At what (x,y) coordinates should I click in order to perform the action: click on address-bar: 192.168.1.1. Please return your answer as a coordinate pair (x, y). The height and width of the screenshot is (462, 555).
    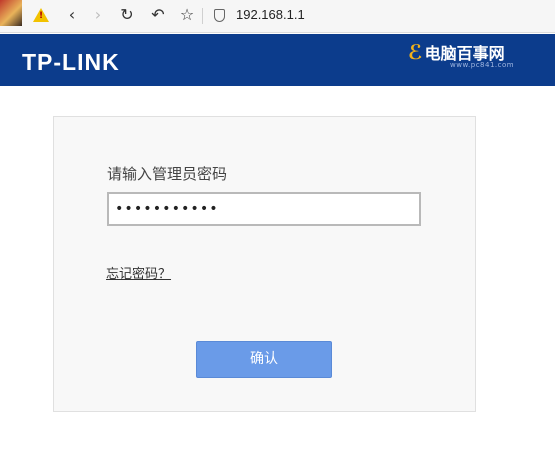
    Looking at the image, I should click on (270, 14).